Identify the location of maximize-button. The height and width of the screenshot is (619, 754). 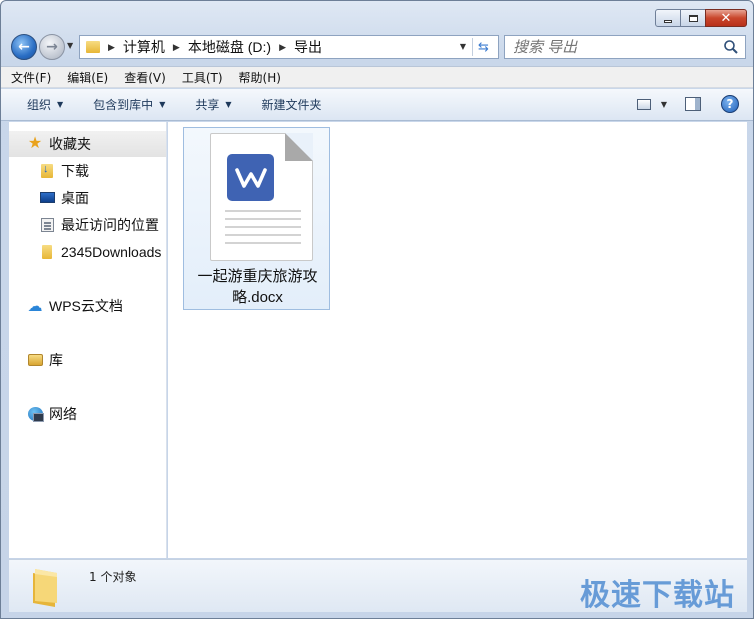
(693, 18).